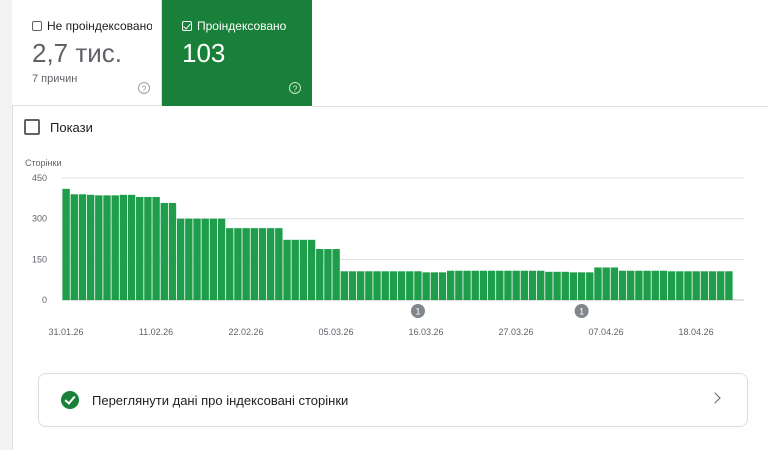 The width and height of the screenshot is (768, 450). I want to click on y-tick-label: 300, so click(39, 219).